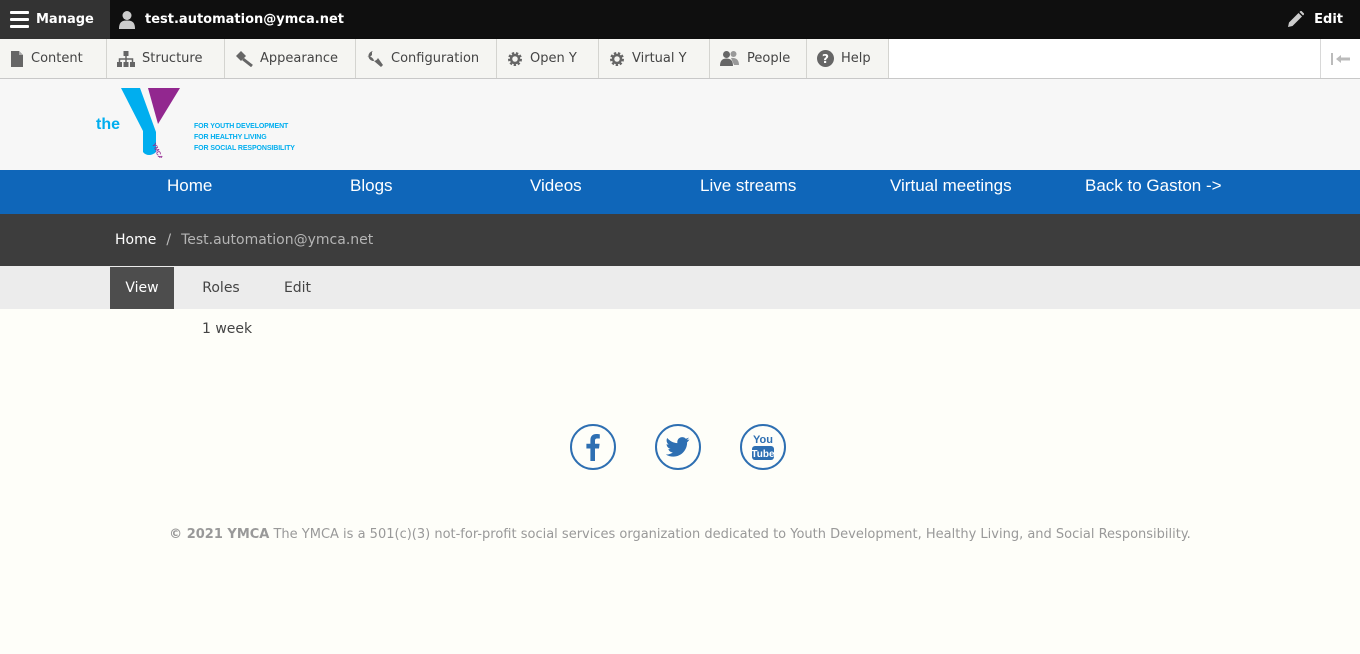  Describe the element at coordinates (1153, 186) in the screenshot. I see `nav-link-back-to-gaston: Back to Gaston ->` at that location.